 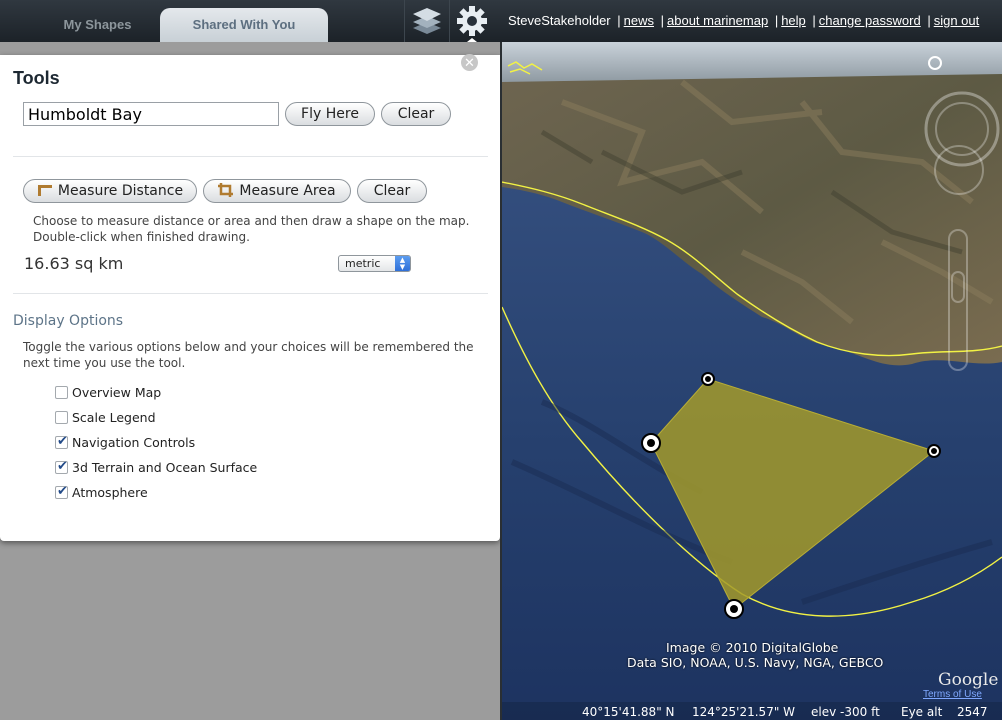 What do you see at coordinates (330, 114) in the screenshot?
I see `fly-here-button: Fly Here` at bounding box center [330, 114].